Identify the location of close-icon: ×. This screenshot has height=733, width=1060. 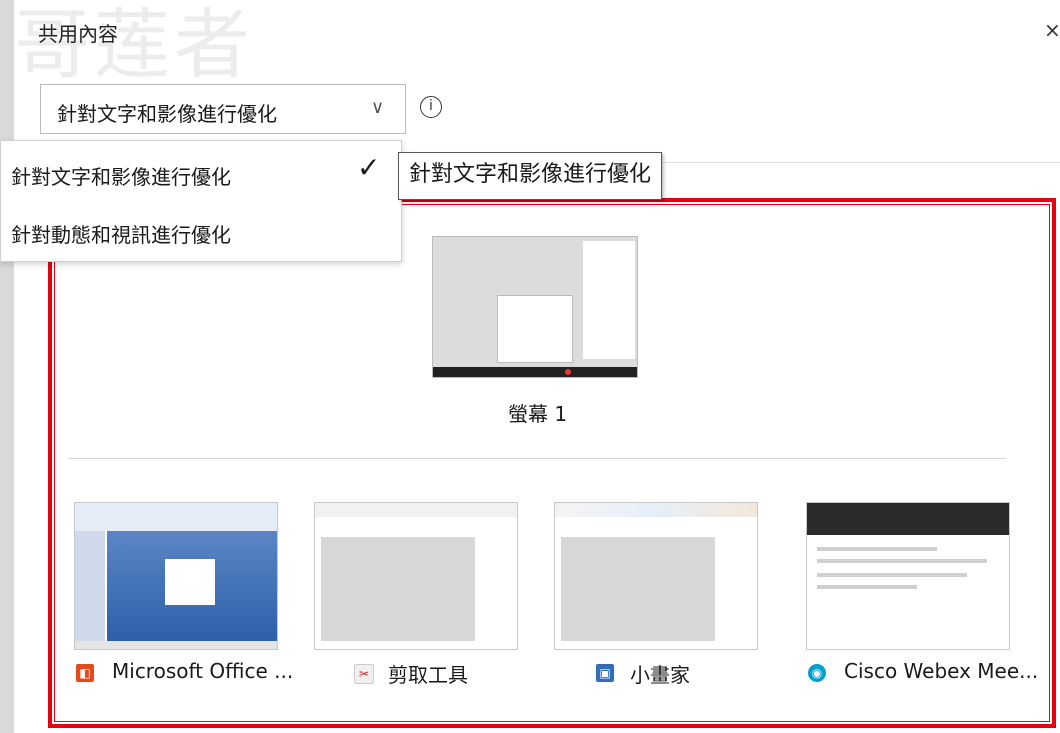
(1052, 30).